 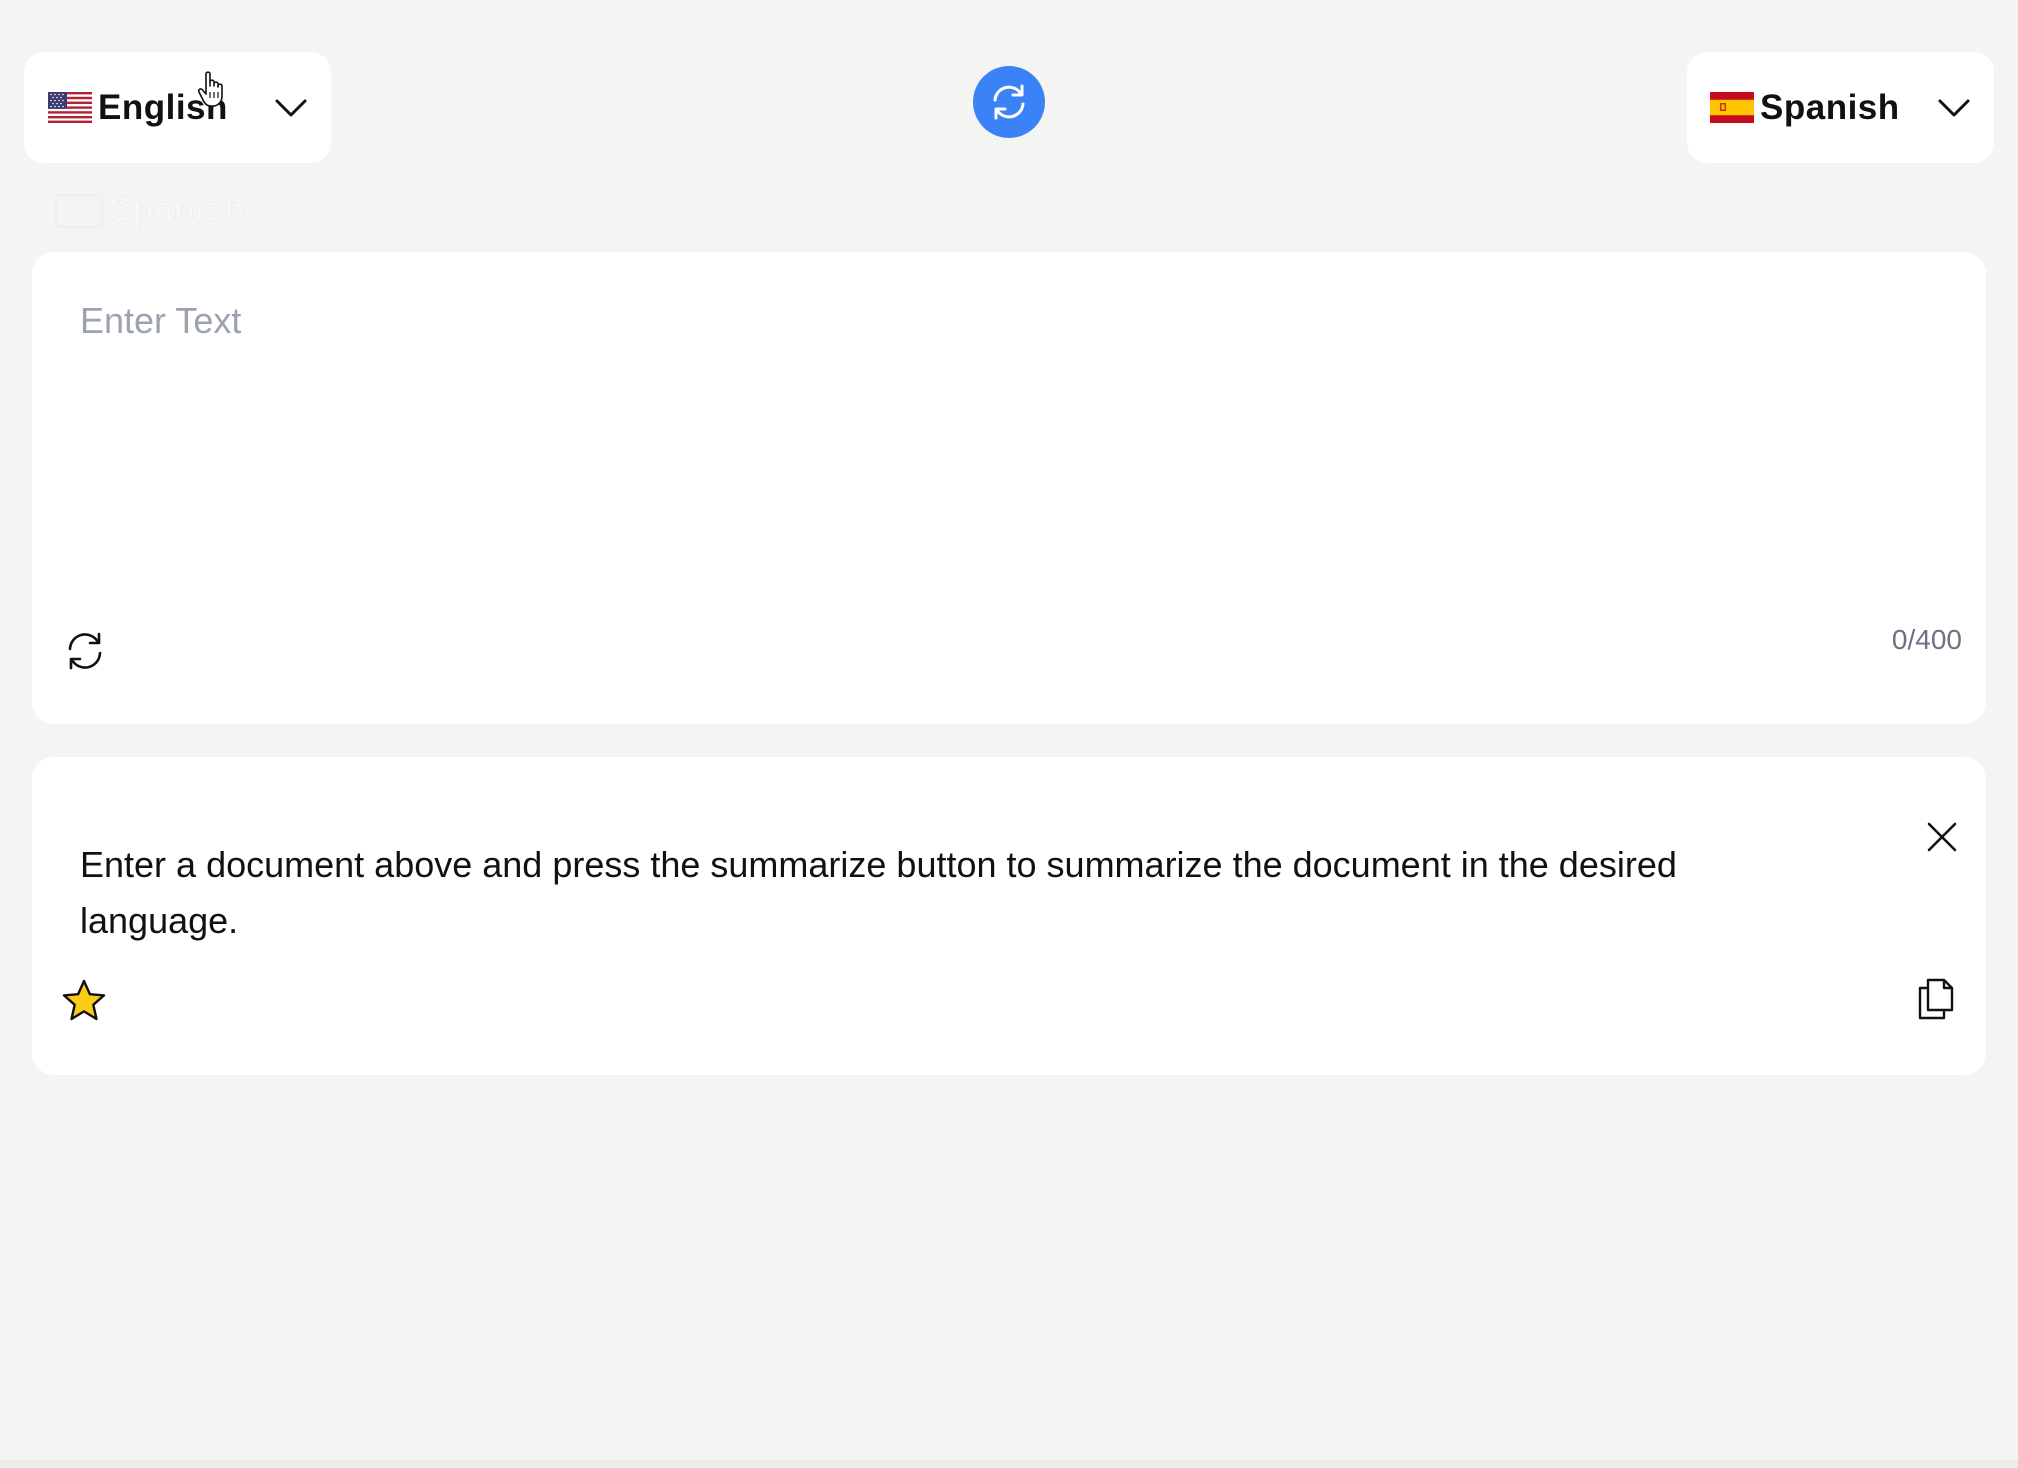 I want to click on refresh-icon, so click(x=85, y=651).